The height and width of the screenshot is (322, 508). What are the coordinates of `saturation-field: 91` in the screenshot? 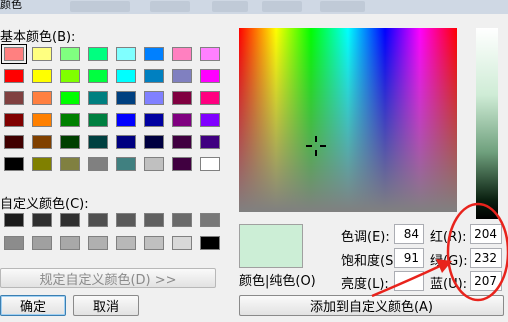 It's located at (409, 258).